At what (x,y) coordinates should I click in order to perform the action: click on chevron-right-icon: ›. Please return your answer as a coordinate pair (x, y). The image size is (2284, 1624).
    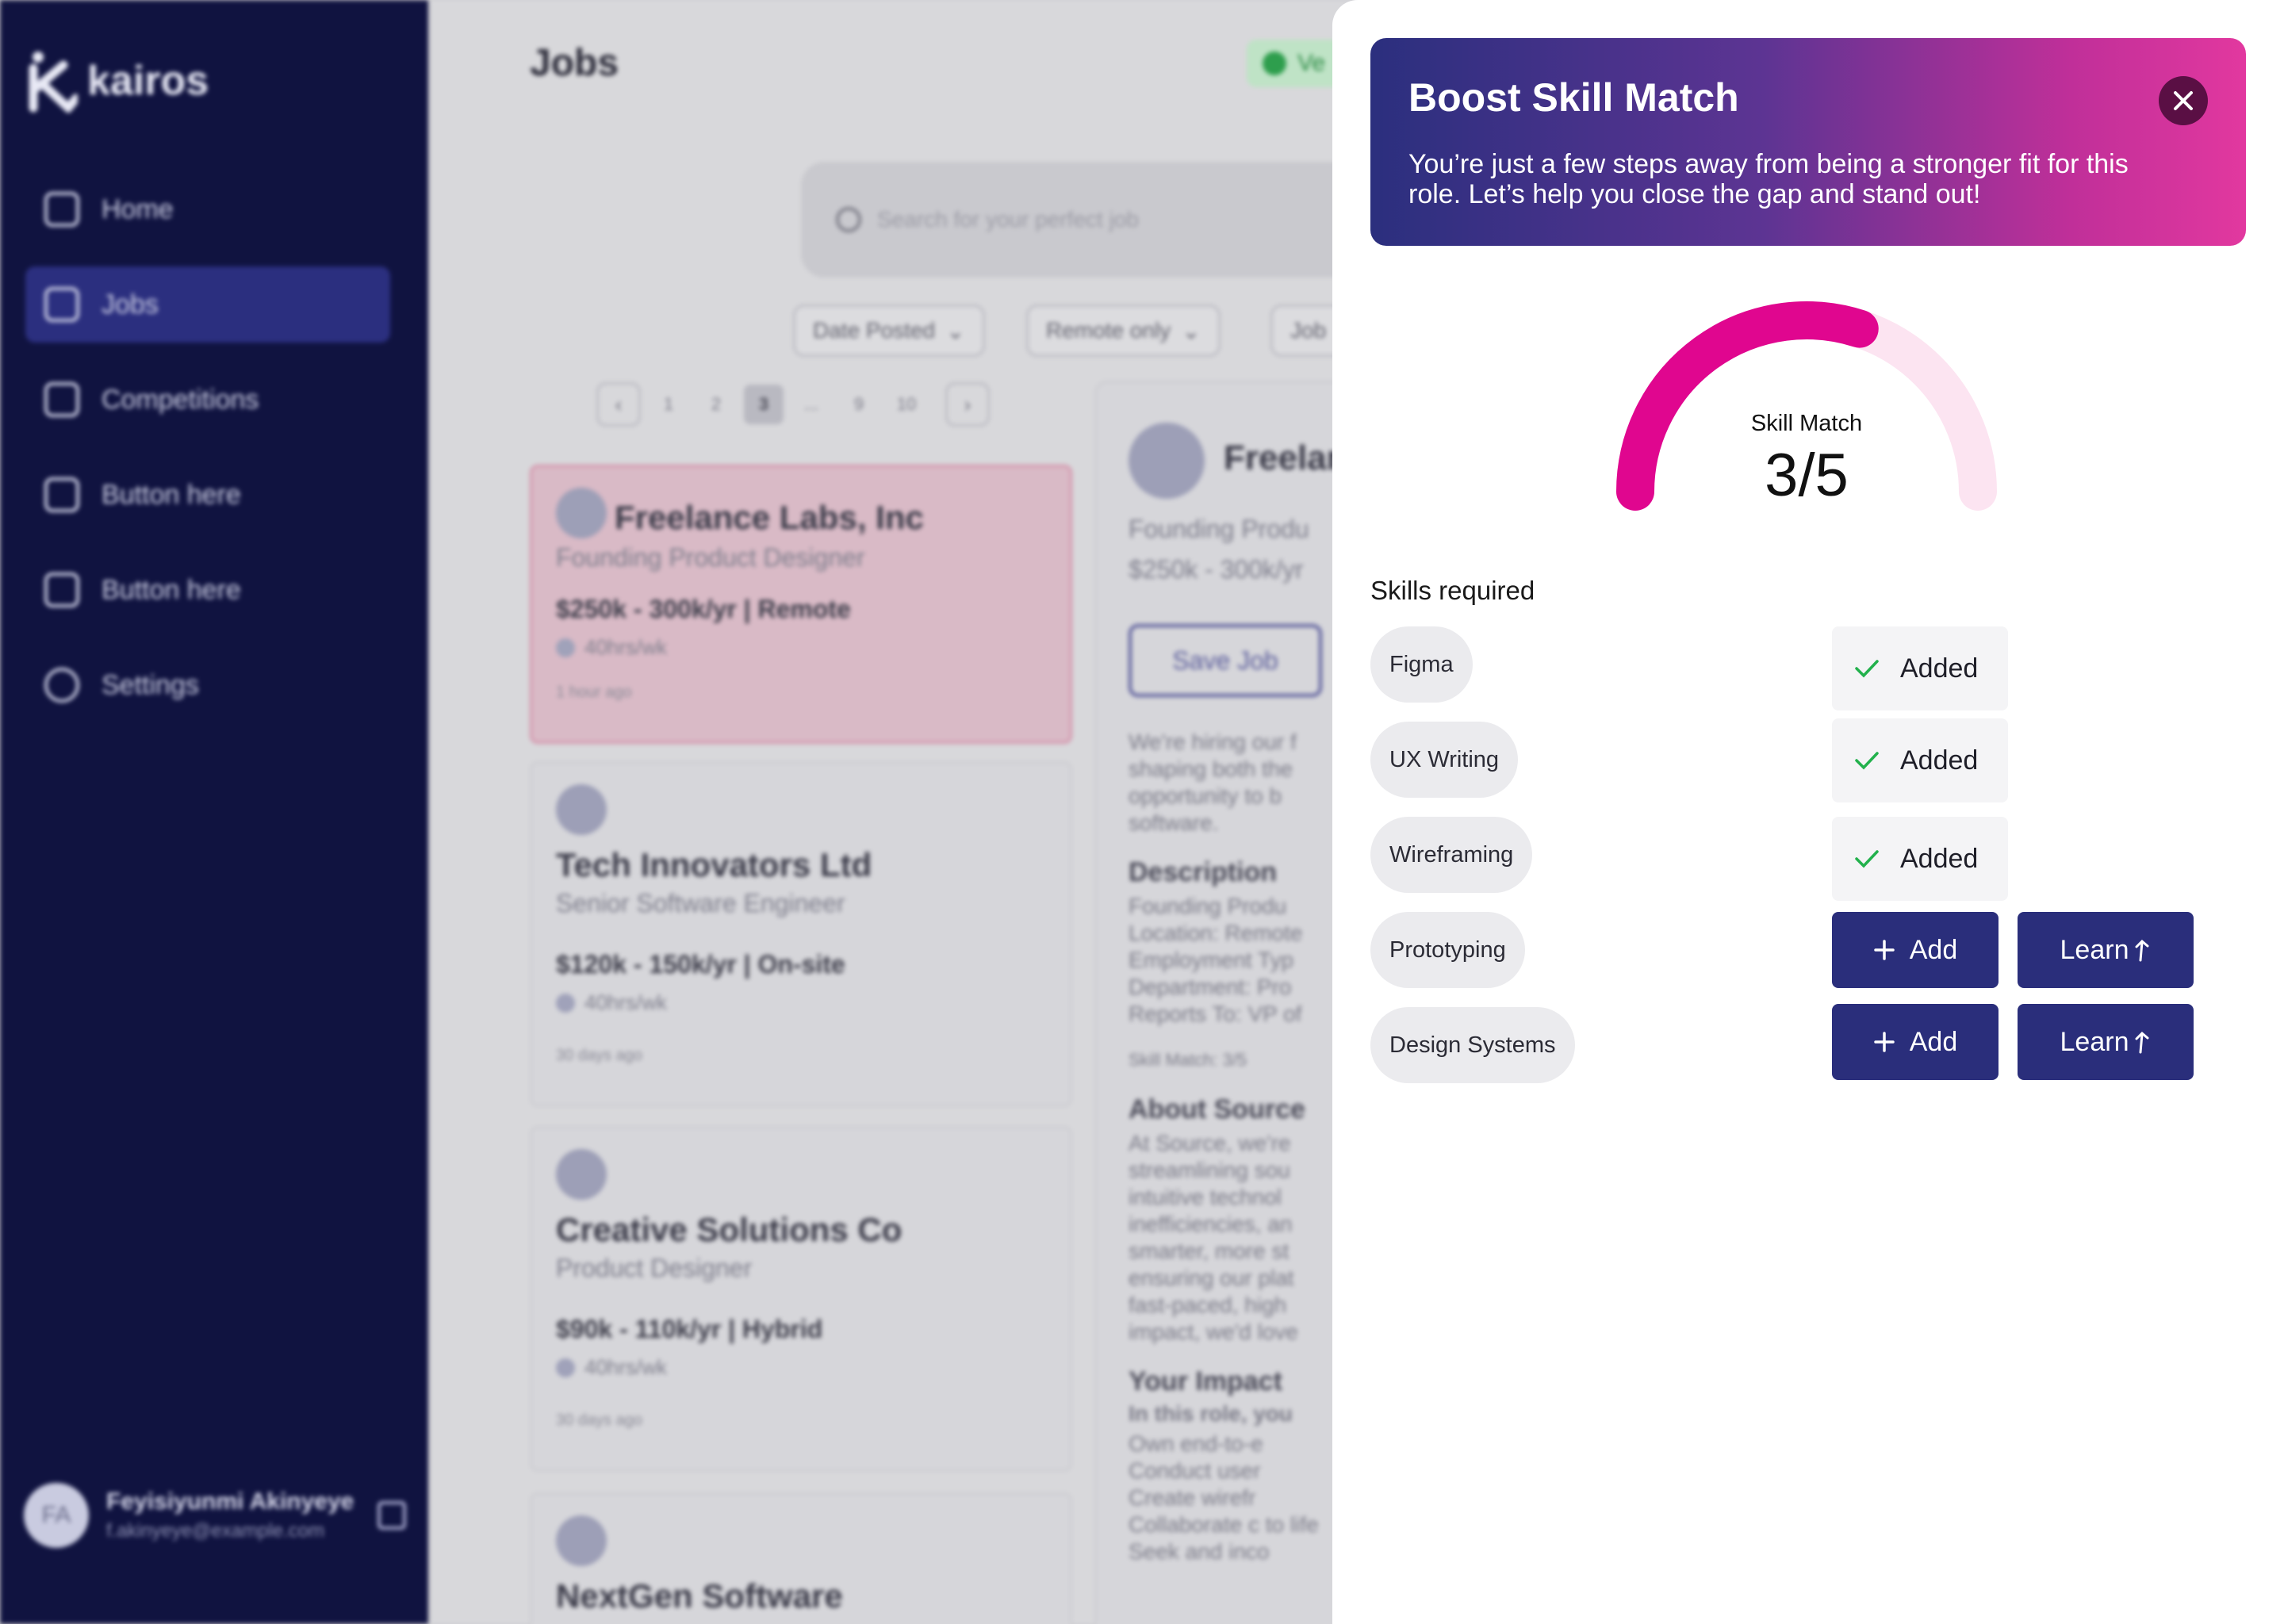
    Looking at the image, I should click on (967, 404).